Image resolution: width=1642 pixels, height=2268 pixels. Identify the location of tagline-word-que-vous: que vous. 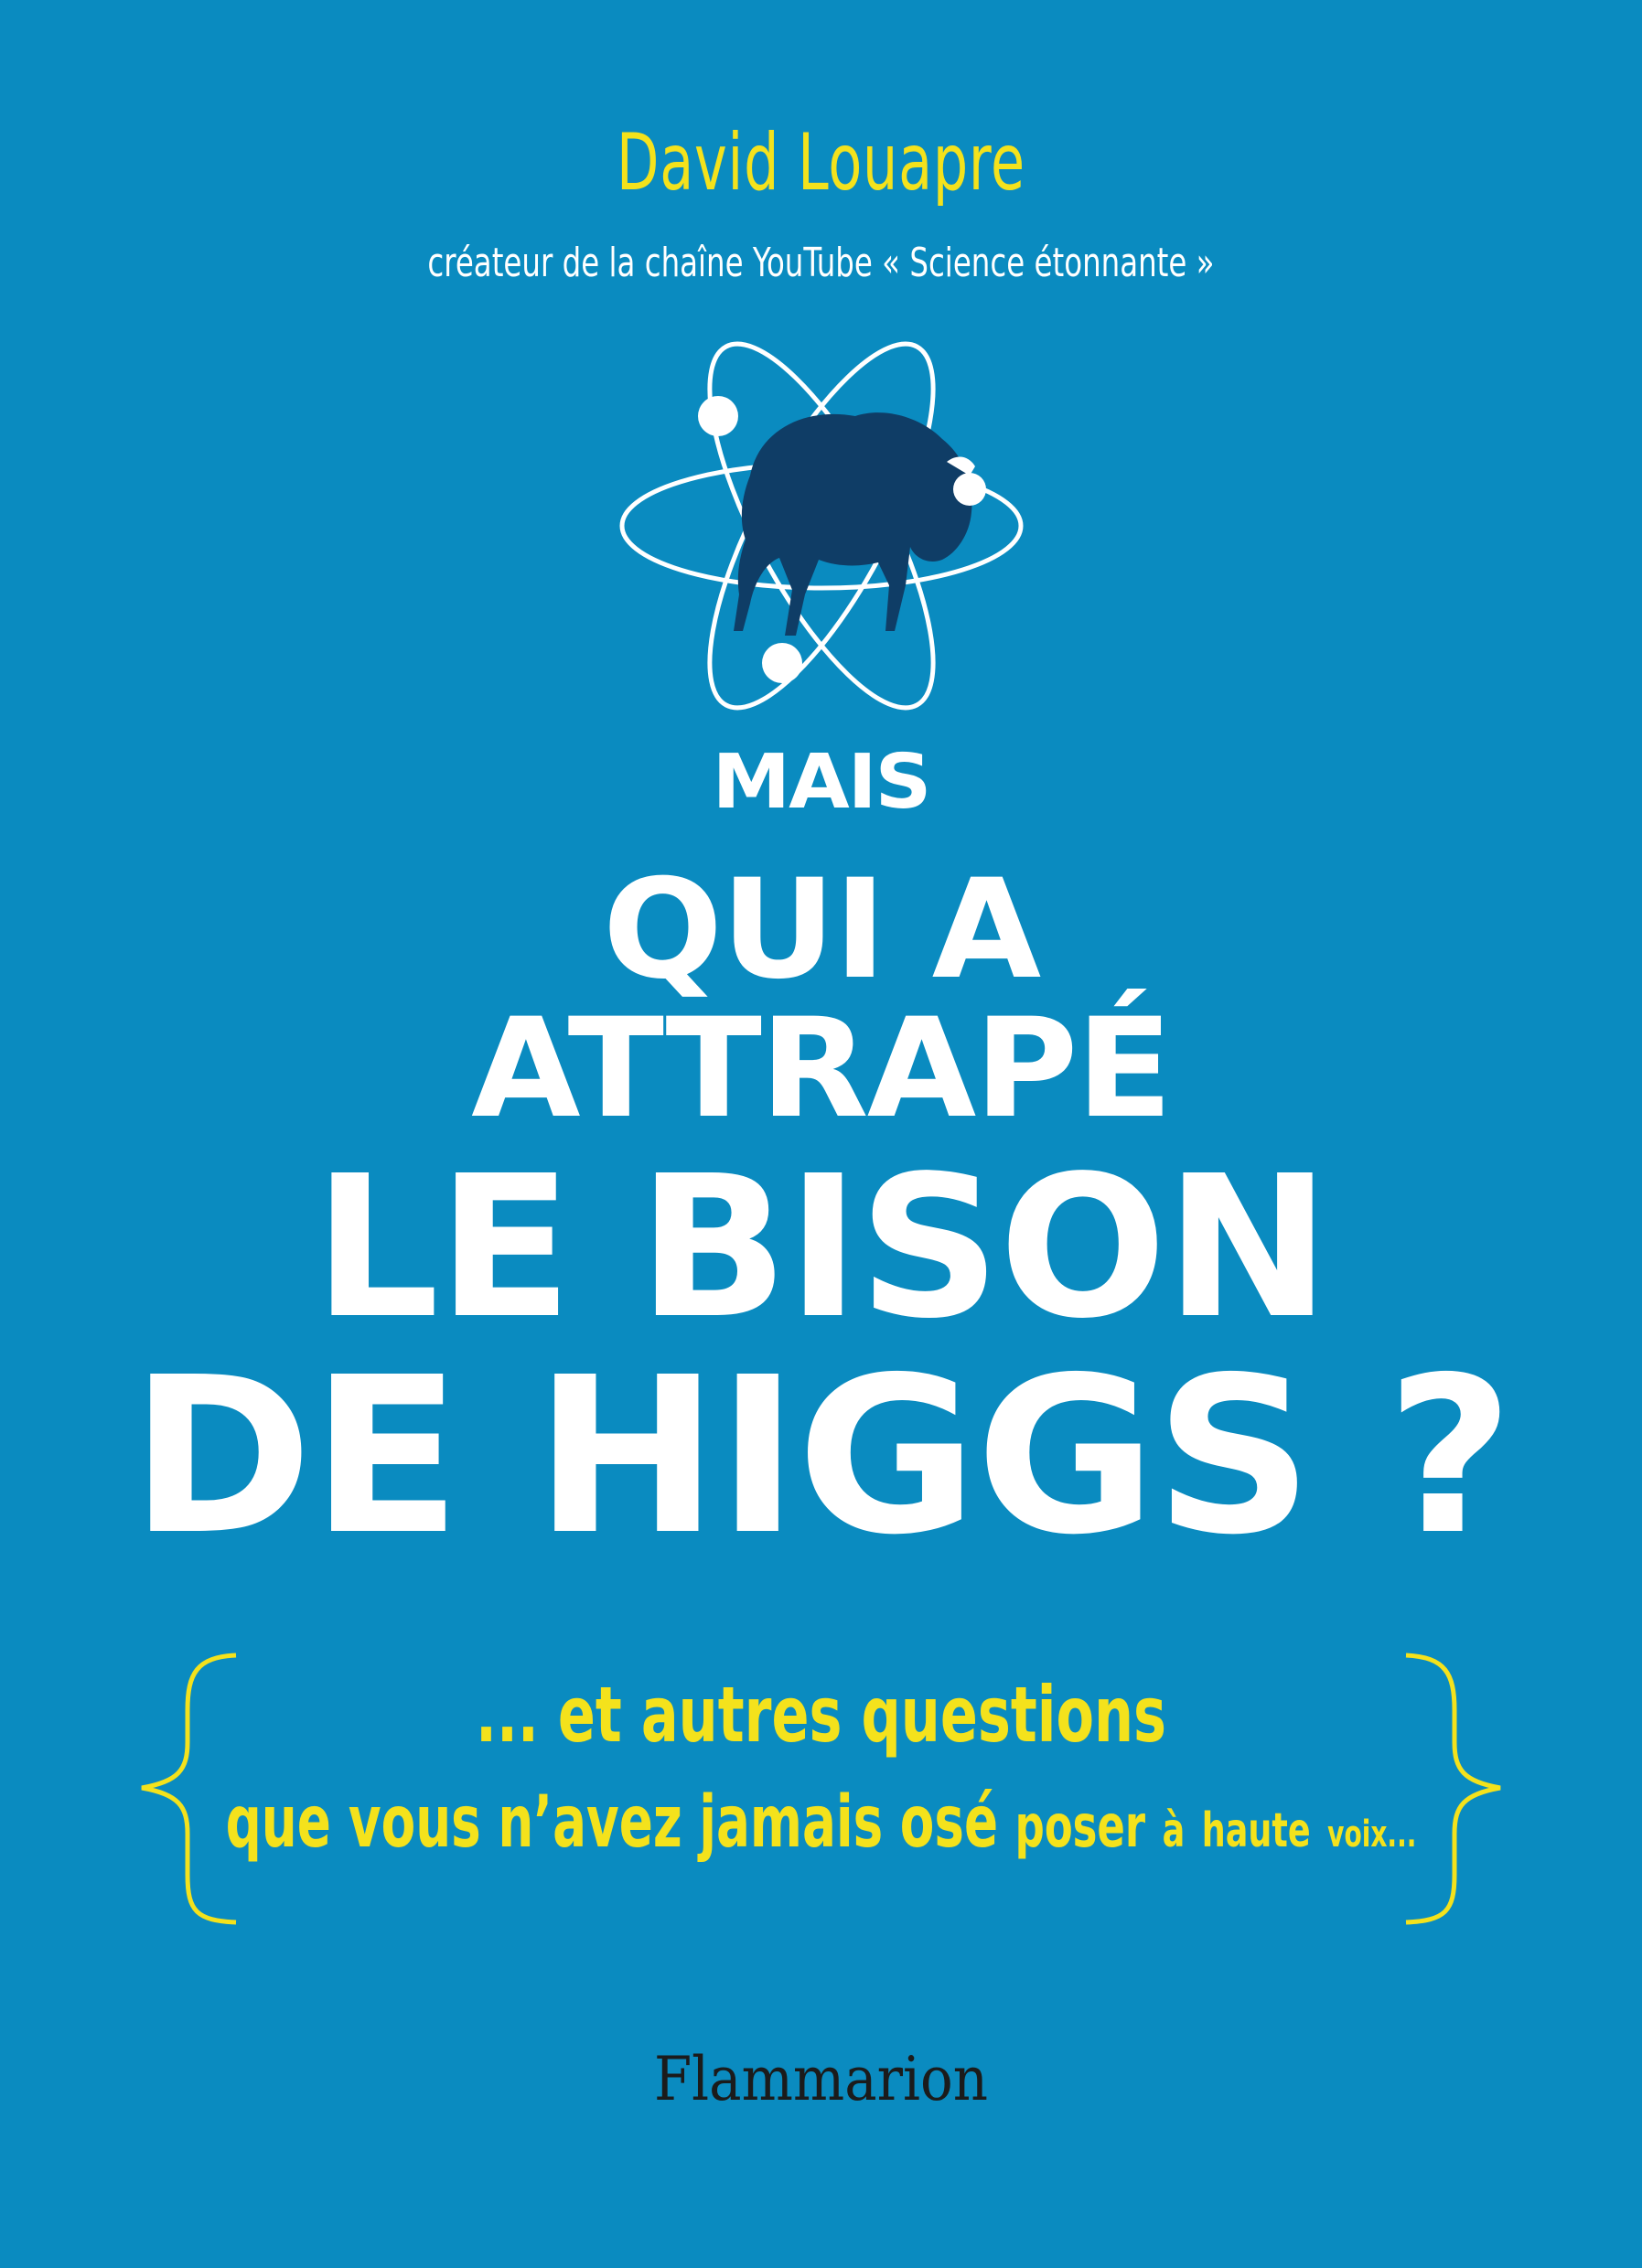
(353, 1822).